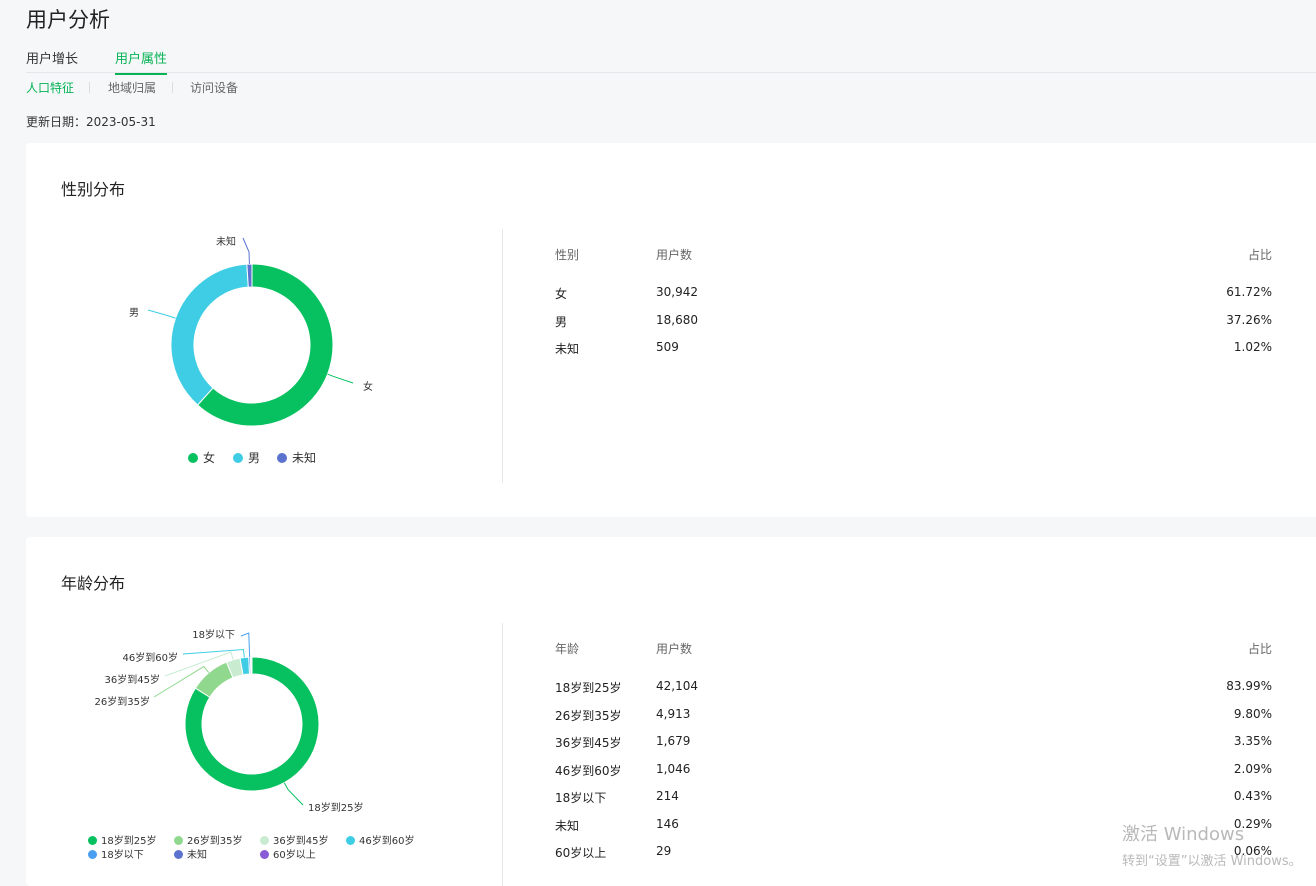  I want to click on update-date-value: 2023-05-31, so click(121, 122).